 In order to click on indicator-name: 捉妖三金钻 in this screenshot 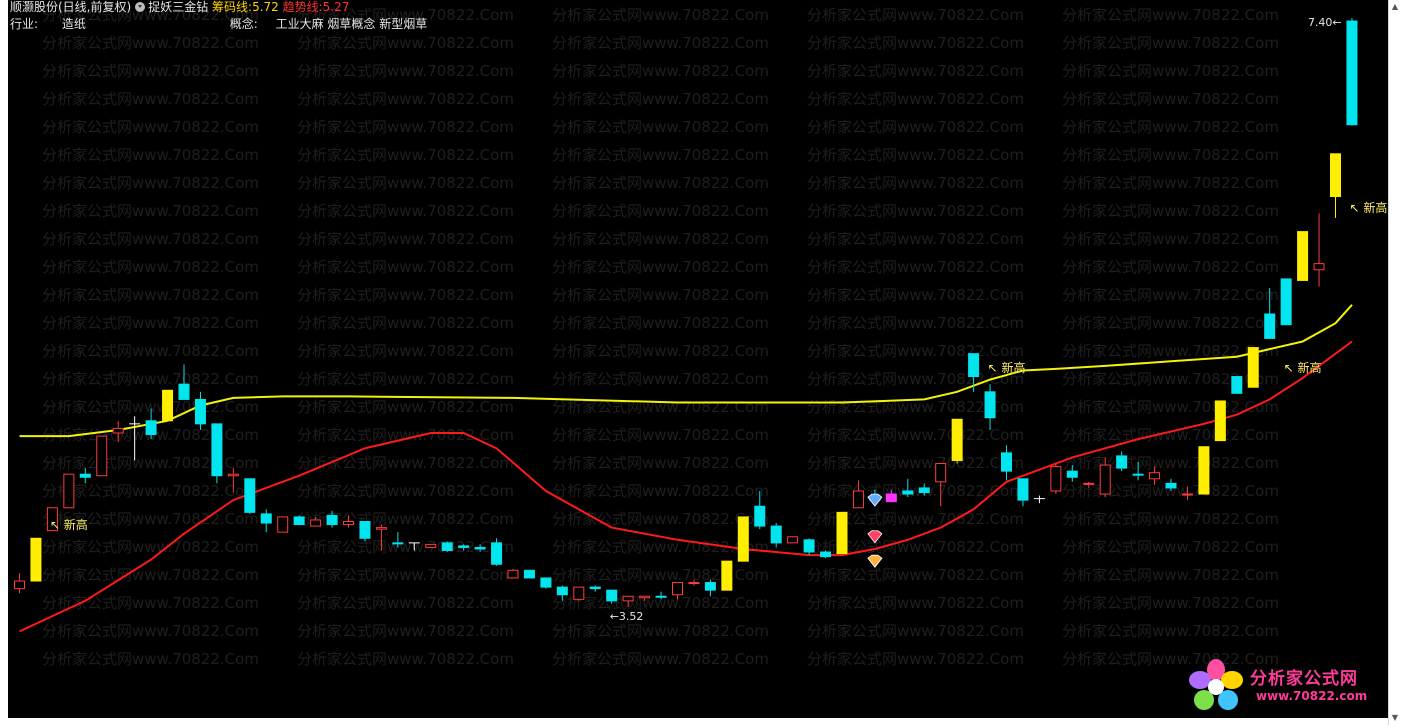, I will do `click(178, 7)`.